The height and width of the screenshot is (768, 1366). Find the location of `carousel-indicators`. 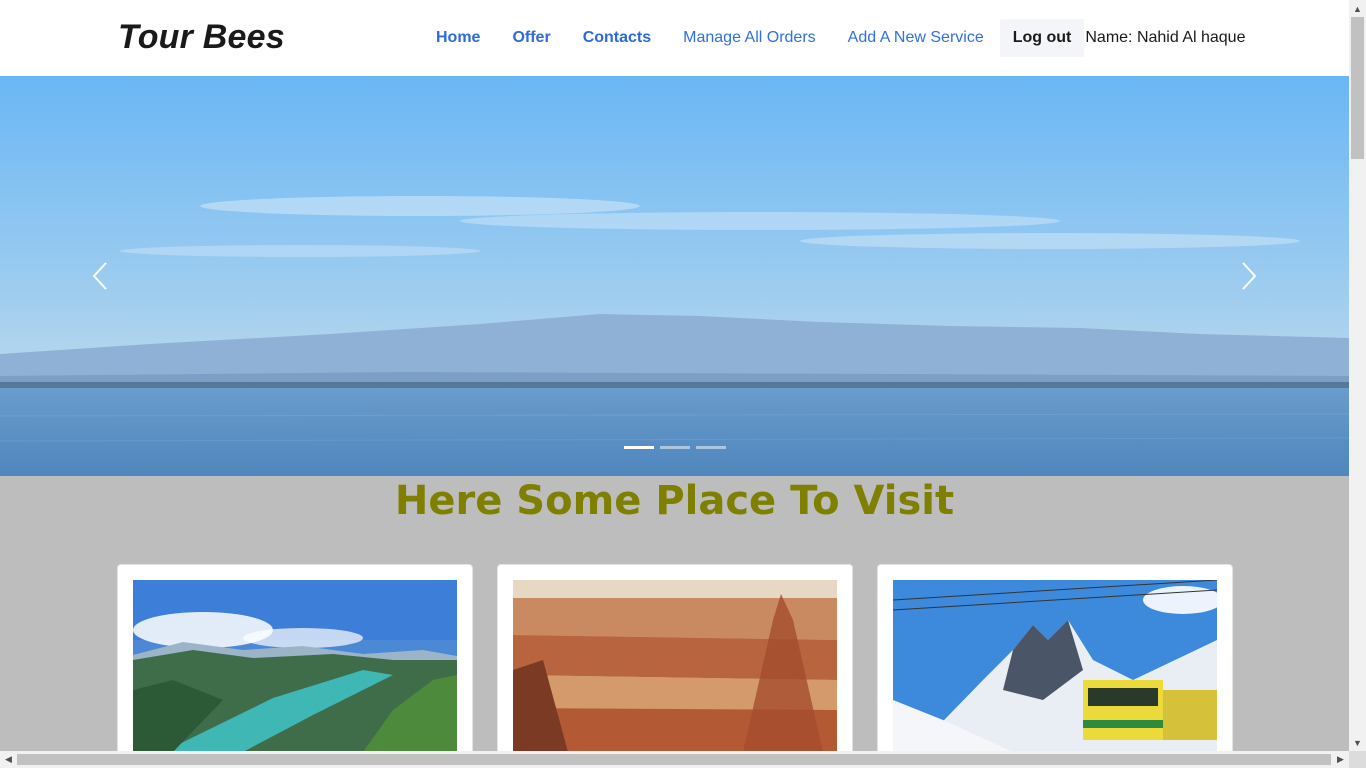

carousel-indicators is located at coordinates (675, 447).